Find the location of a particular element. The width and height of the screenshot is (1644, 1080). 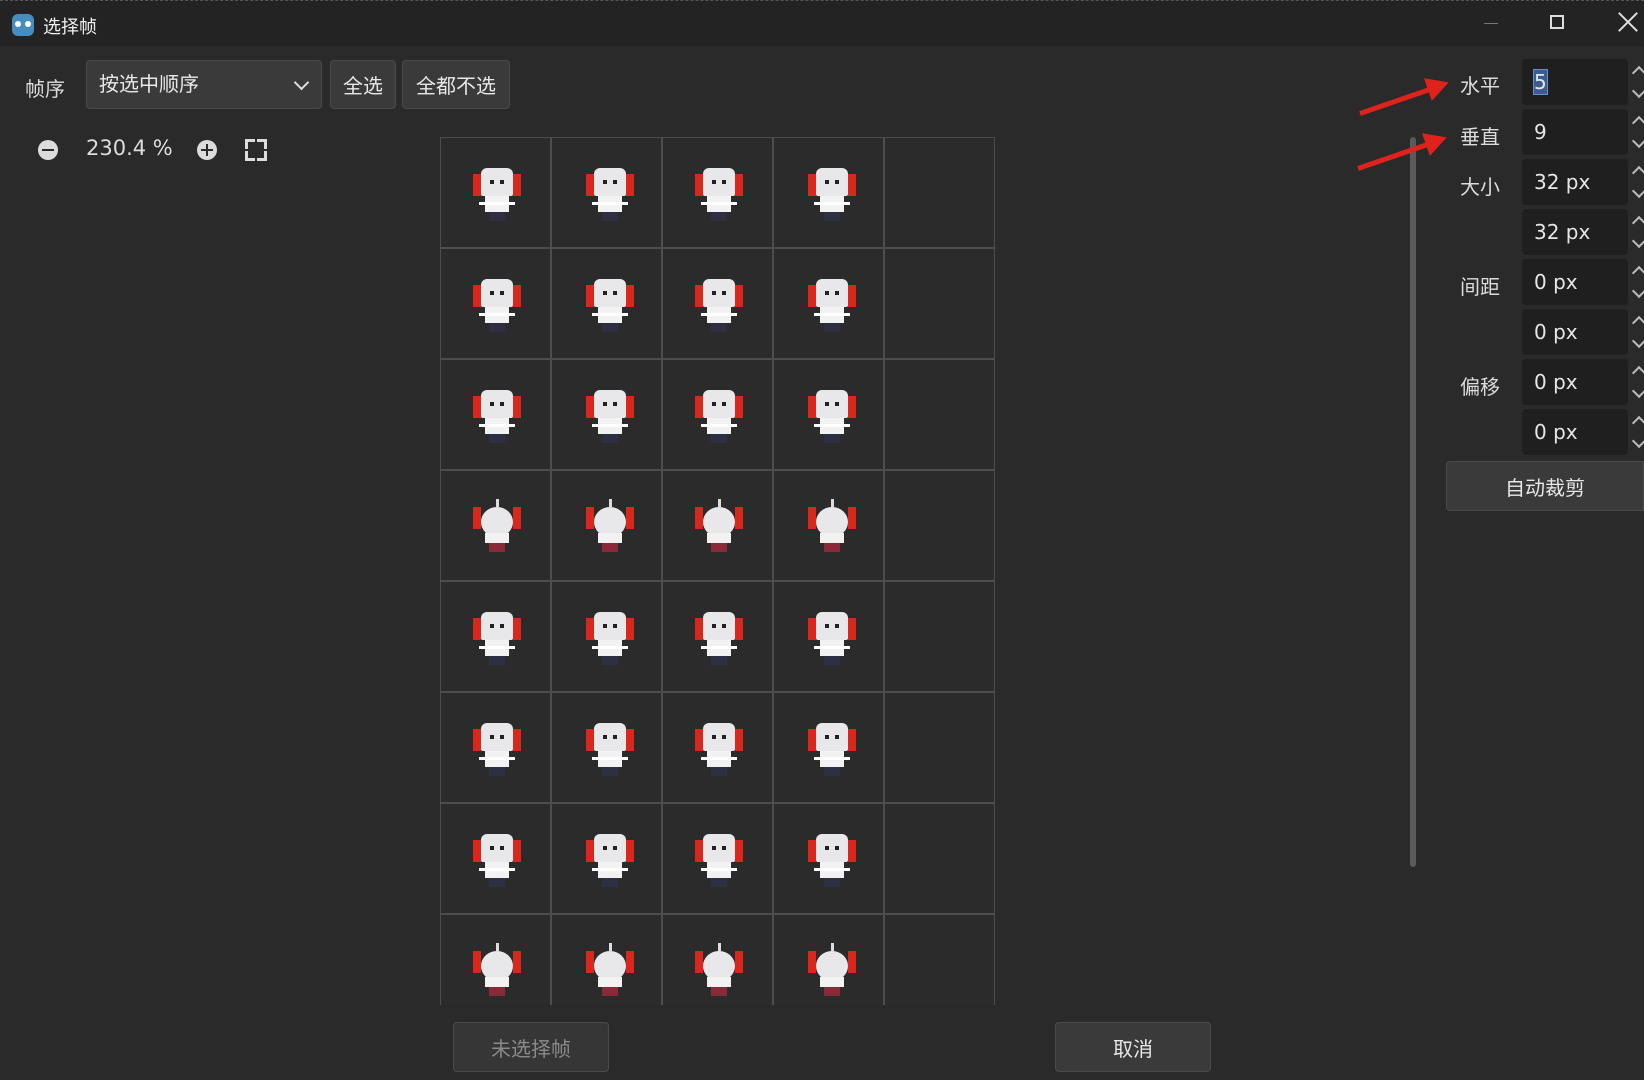

separation-y-input: 0 px is located at coordinates (1575, 332).